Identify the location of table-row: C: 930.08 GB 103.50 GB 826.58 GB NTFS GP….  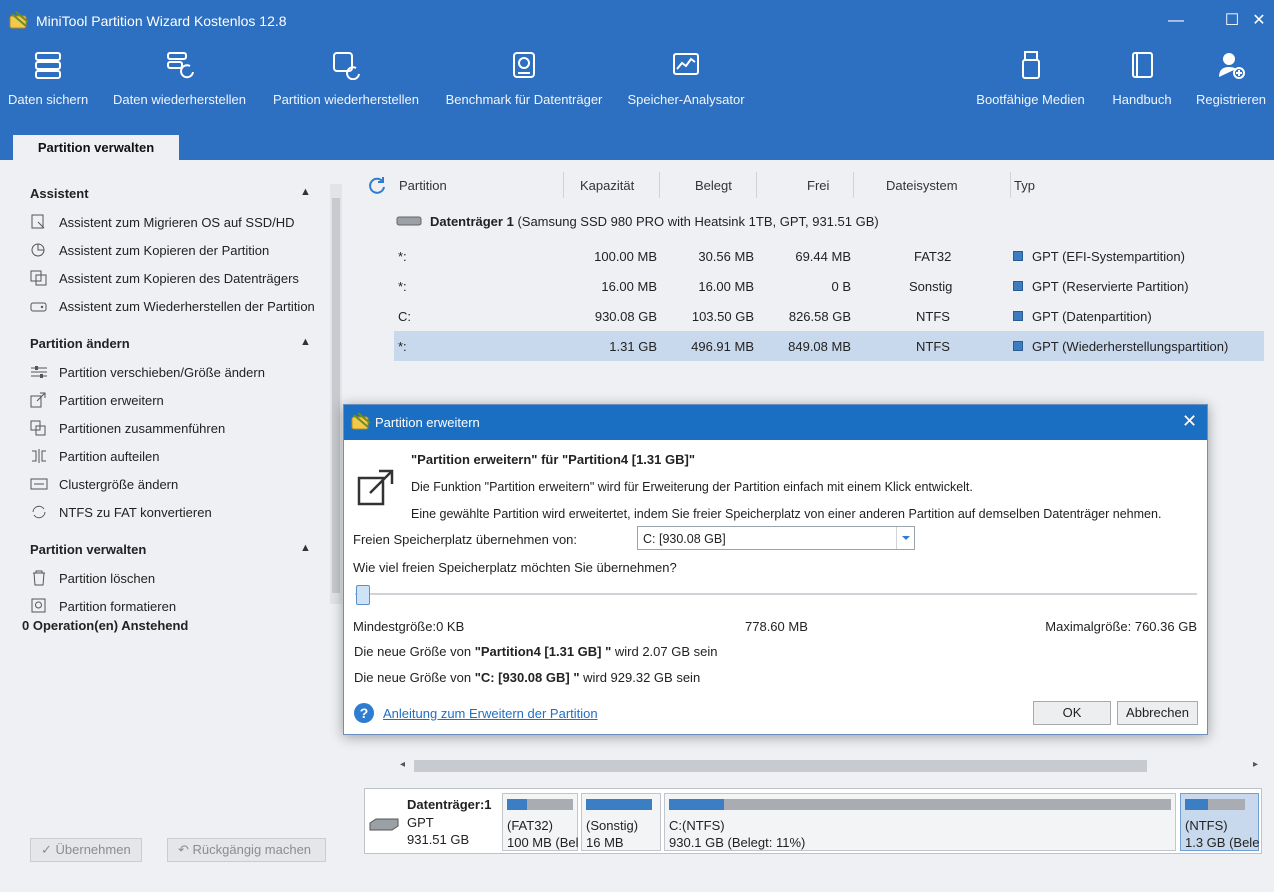
(829, 316).